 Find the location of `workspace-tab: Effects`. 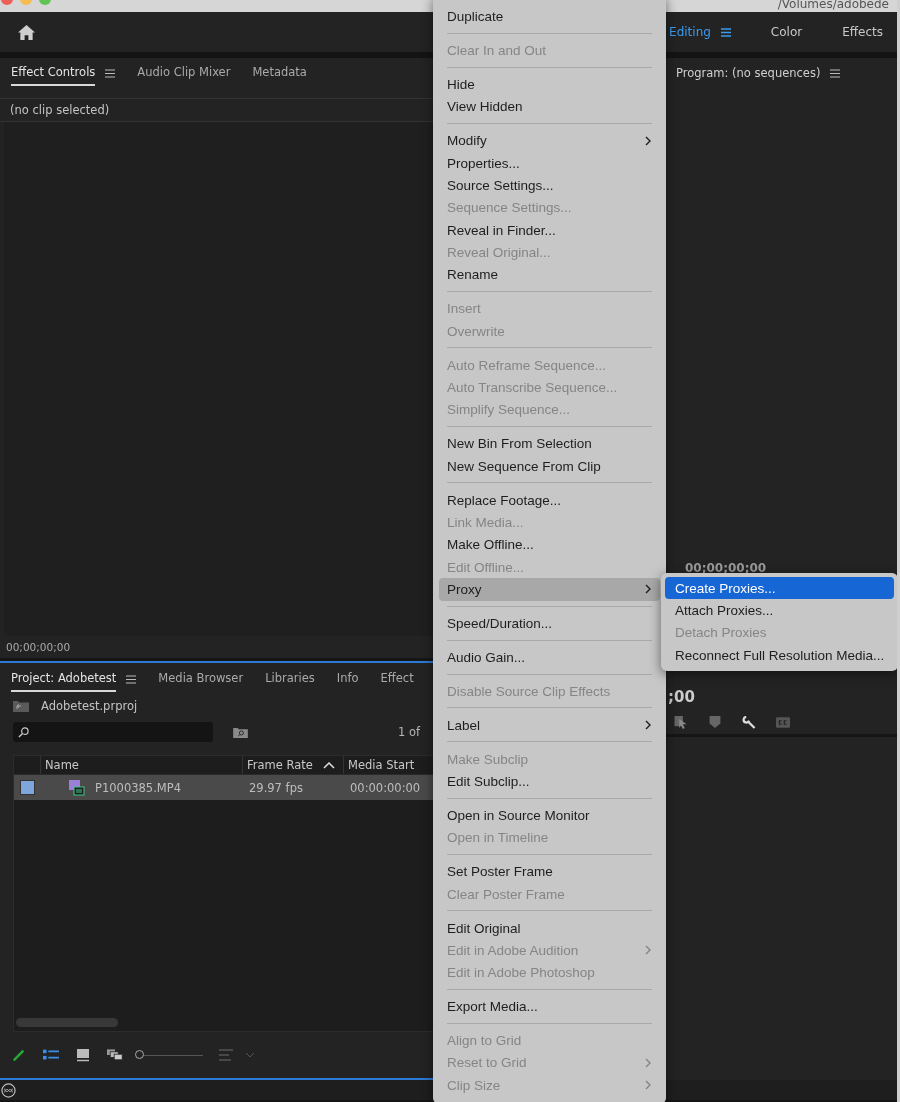

workspace-tab: Effects is located at coordinates (862, 32).